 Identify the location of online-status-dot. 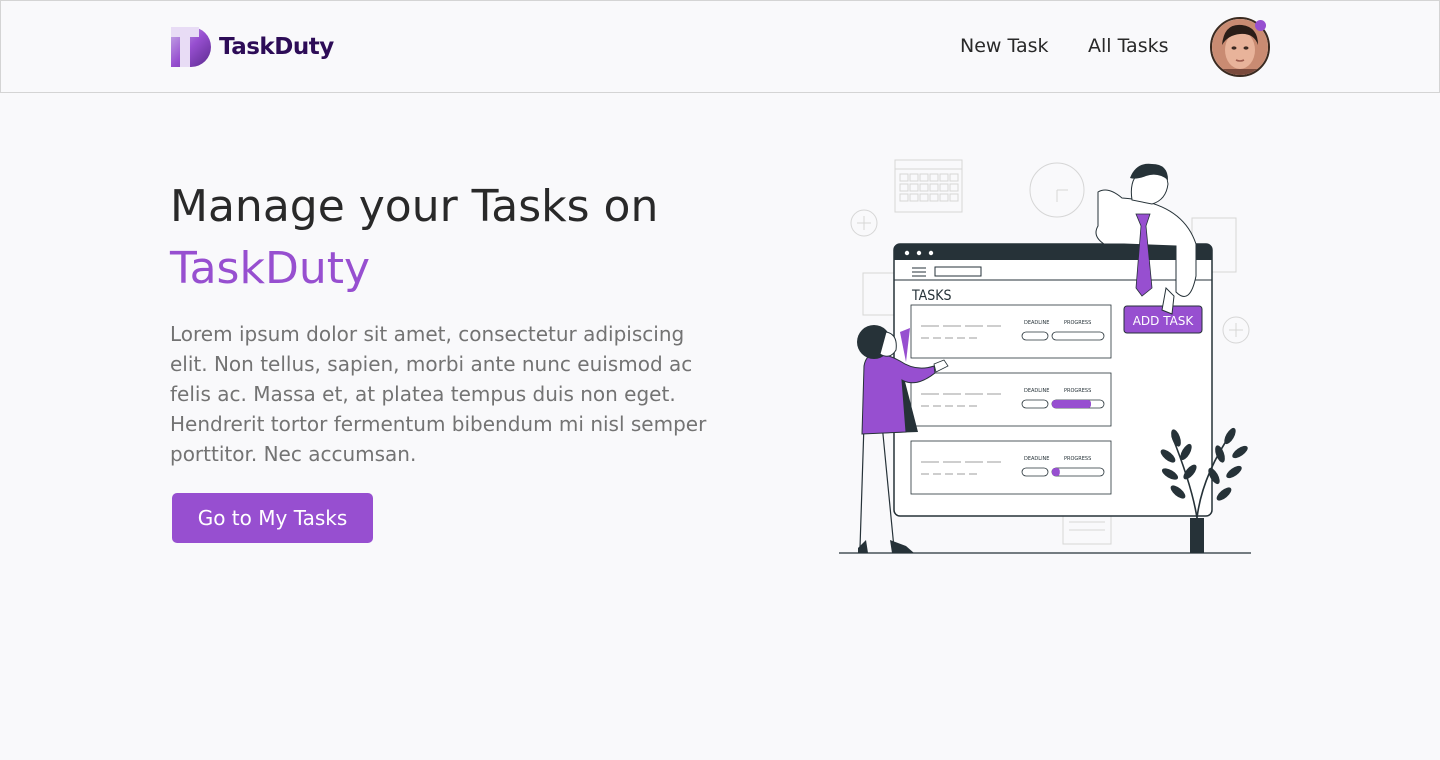
(1260, 25).